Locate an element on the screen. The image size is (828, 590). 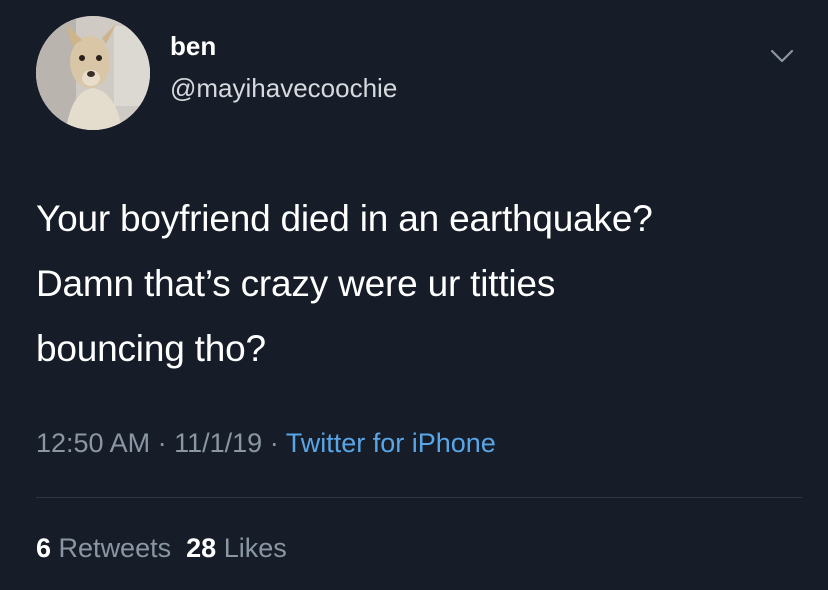
display-name: ben is located at coordinates (193, 46).